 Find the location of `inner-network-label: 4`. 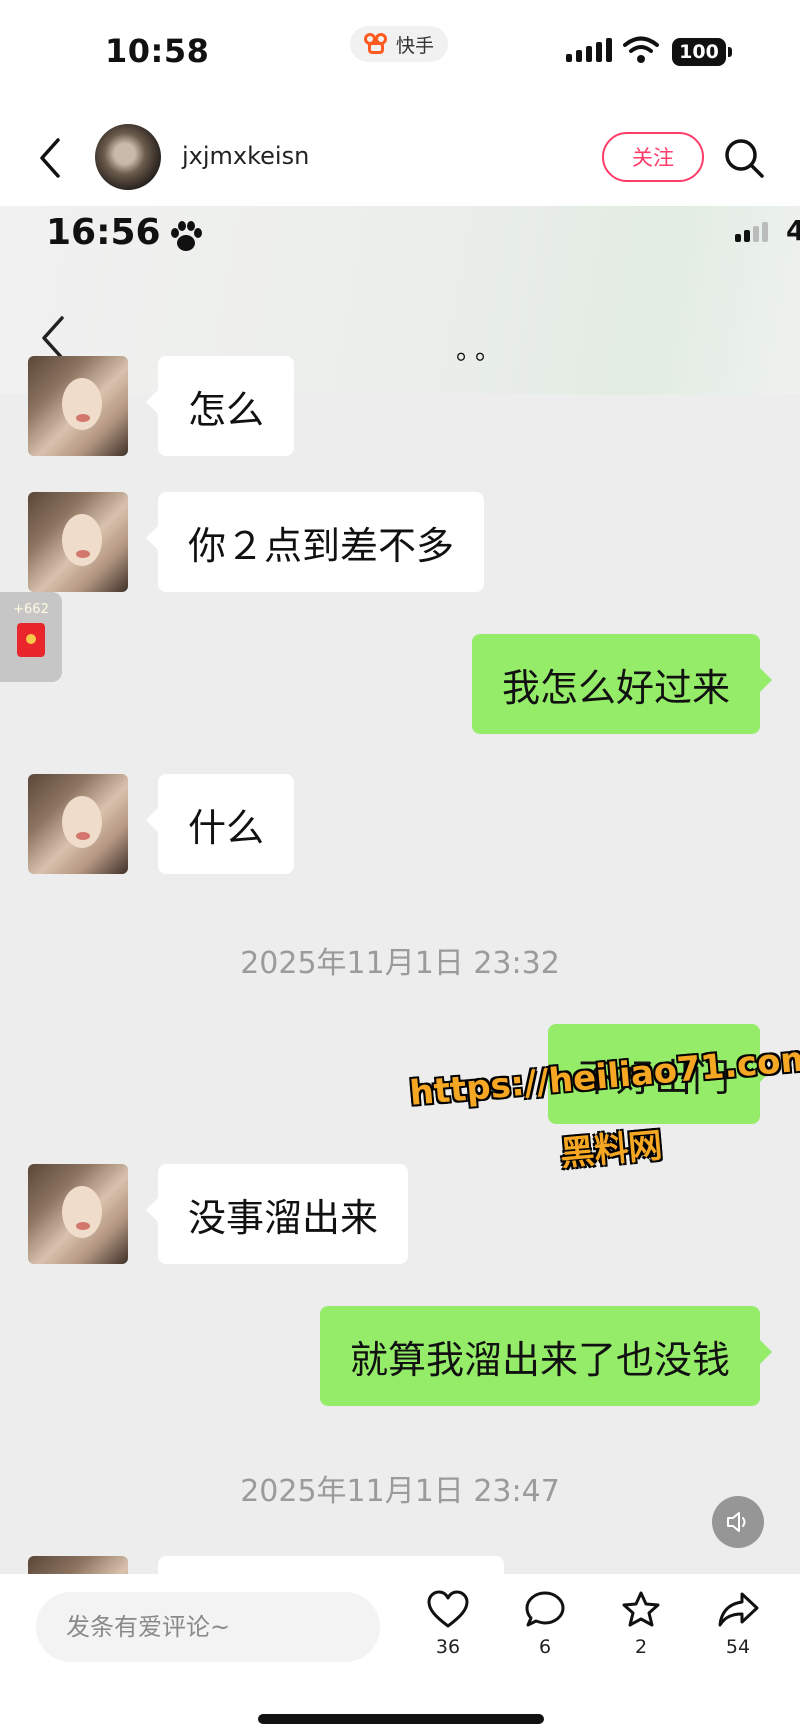

inner-network-label: 4 is located at coordinates (793, 230).